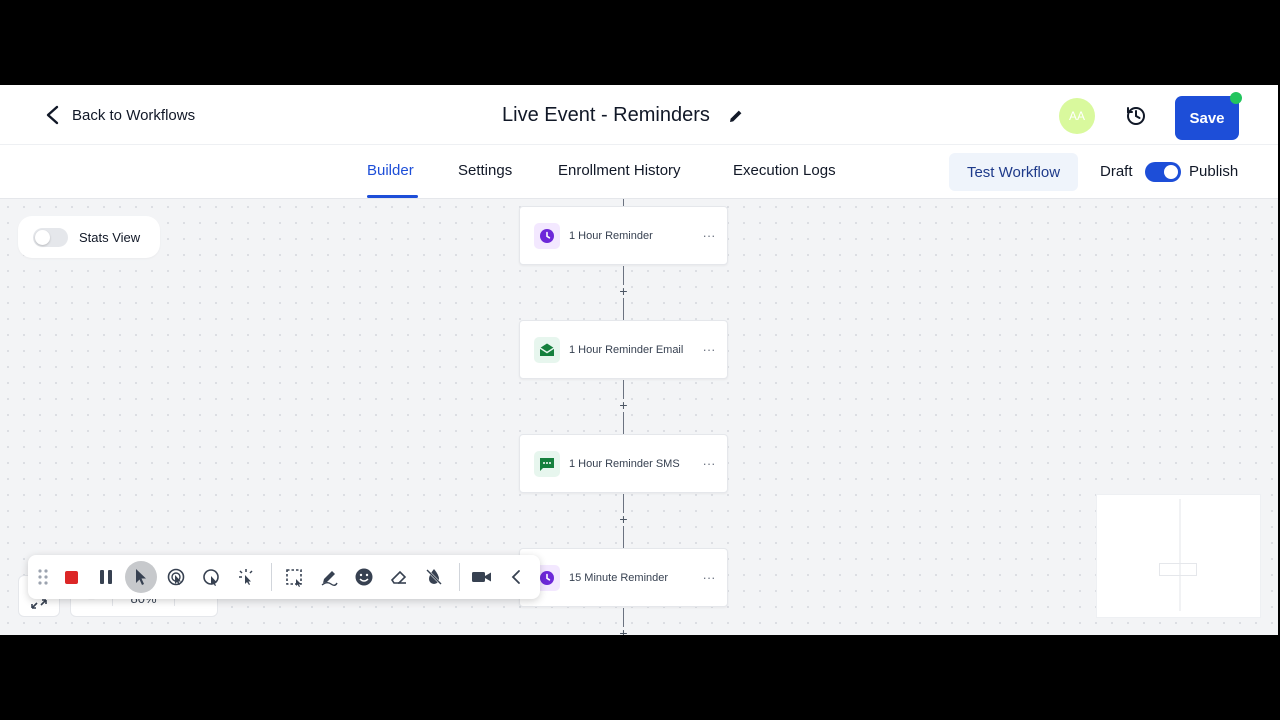  I want to click on workflow-title: Live Event - Reminders, so click(623, 115).